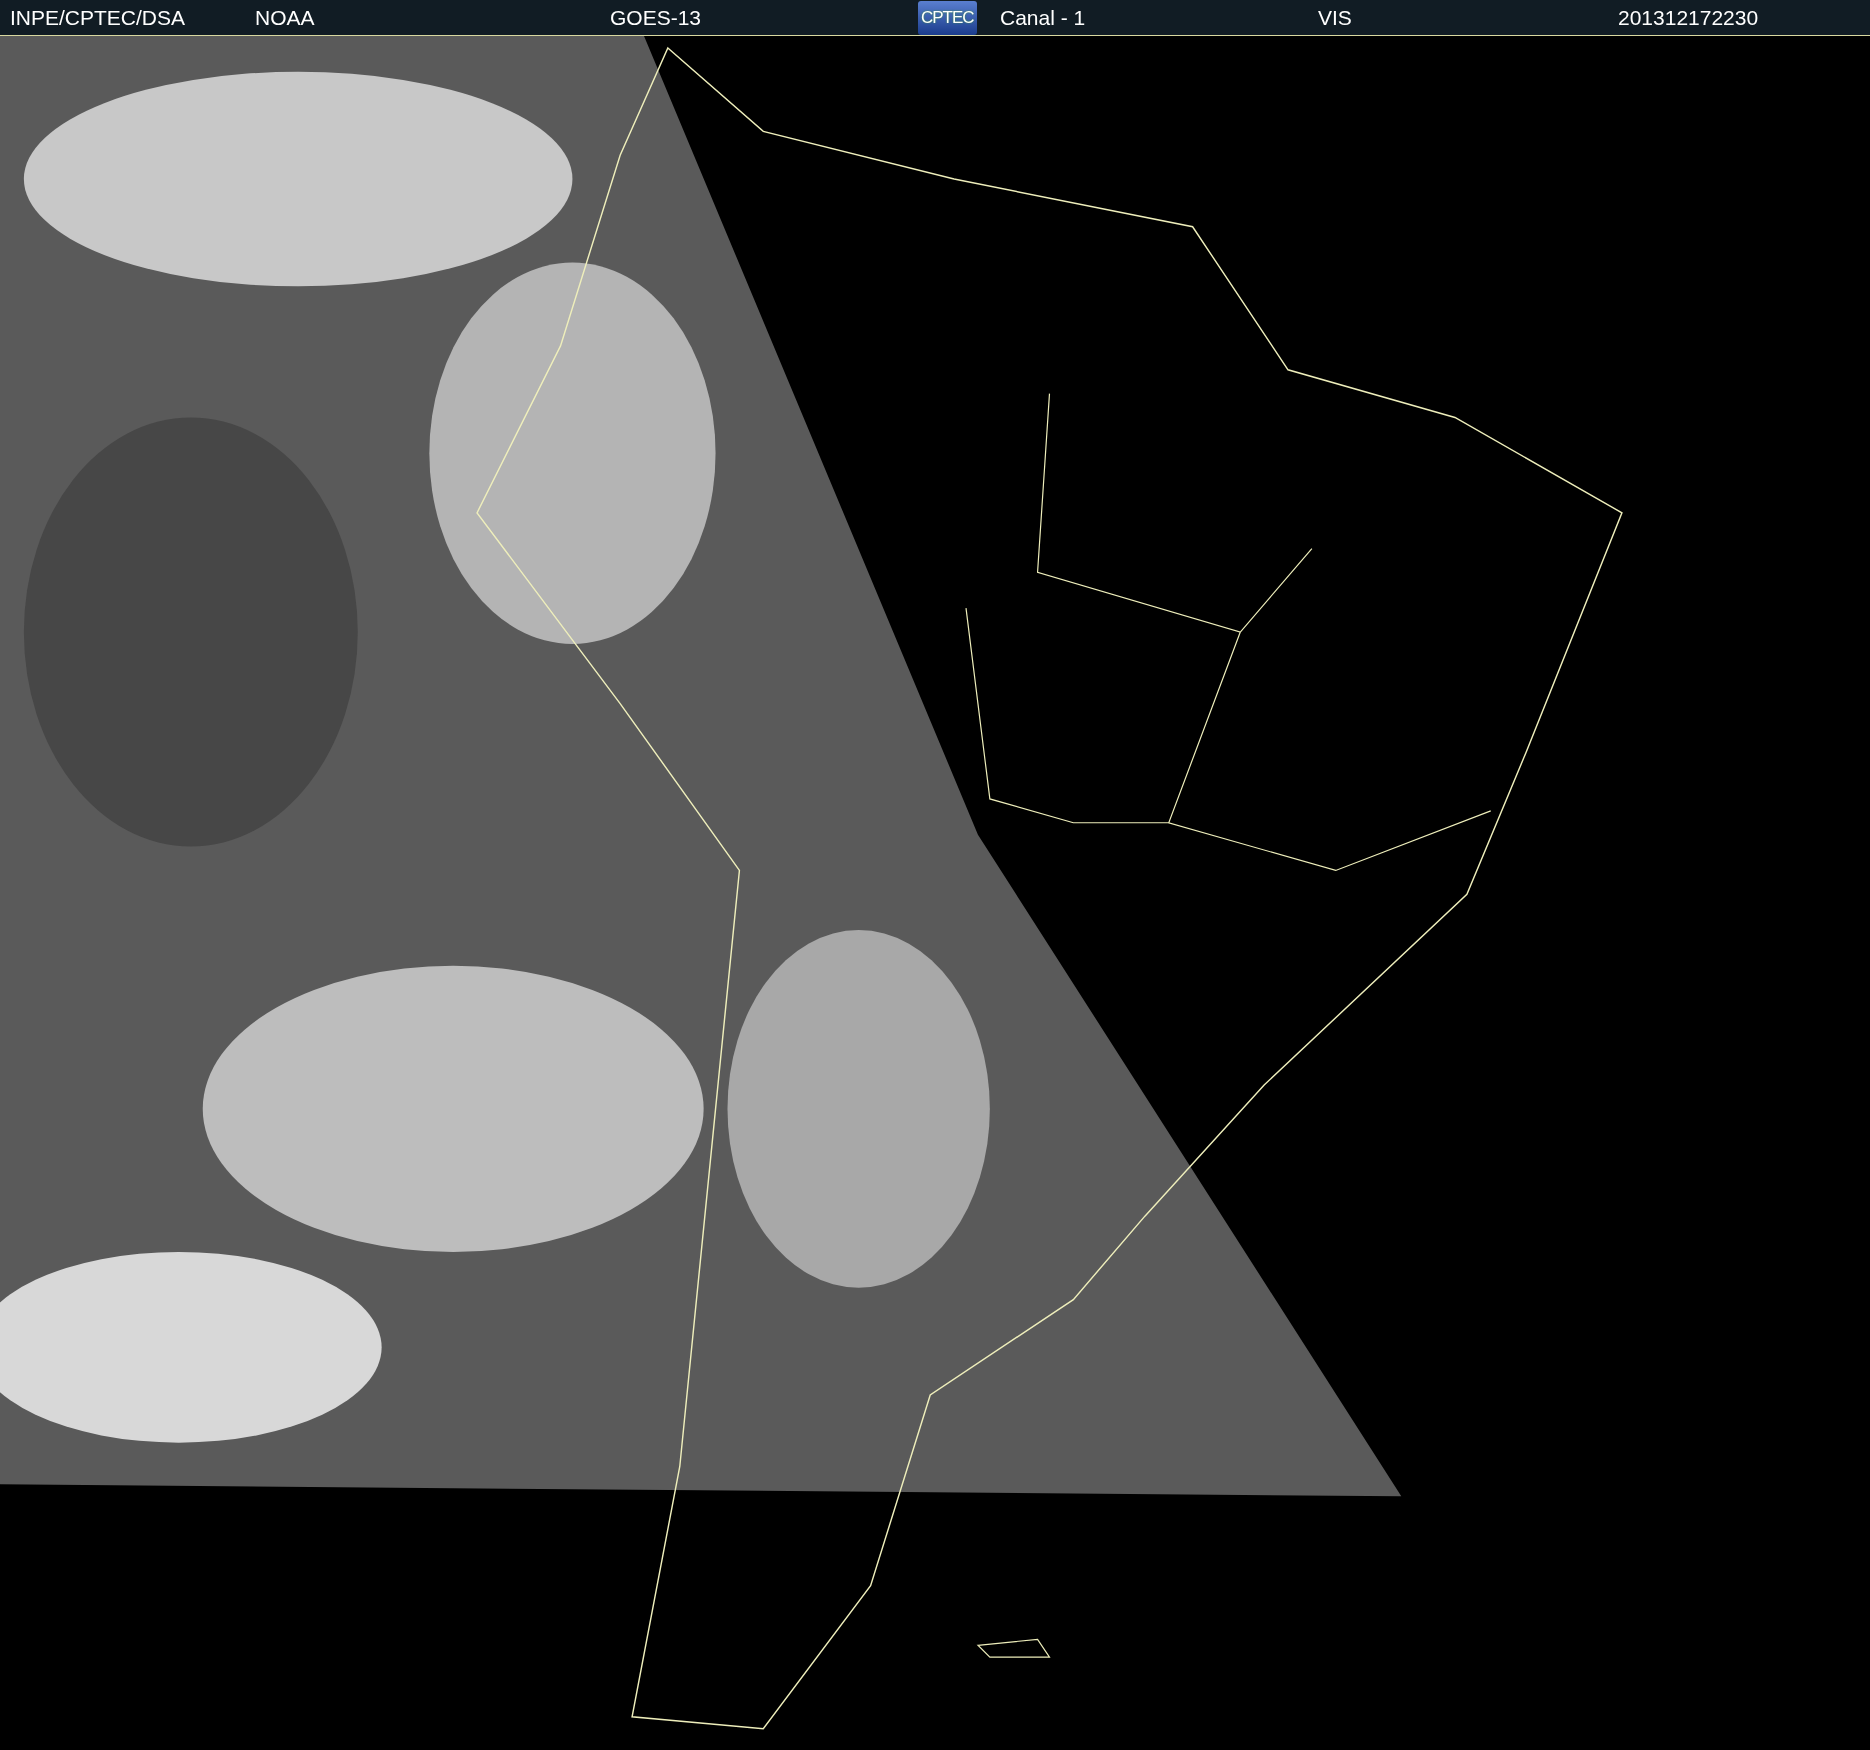  What do you see at coordinates (1335, 17) in the screenshot?
I see `header-label: VIS` at bounding box center [1335, 17].